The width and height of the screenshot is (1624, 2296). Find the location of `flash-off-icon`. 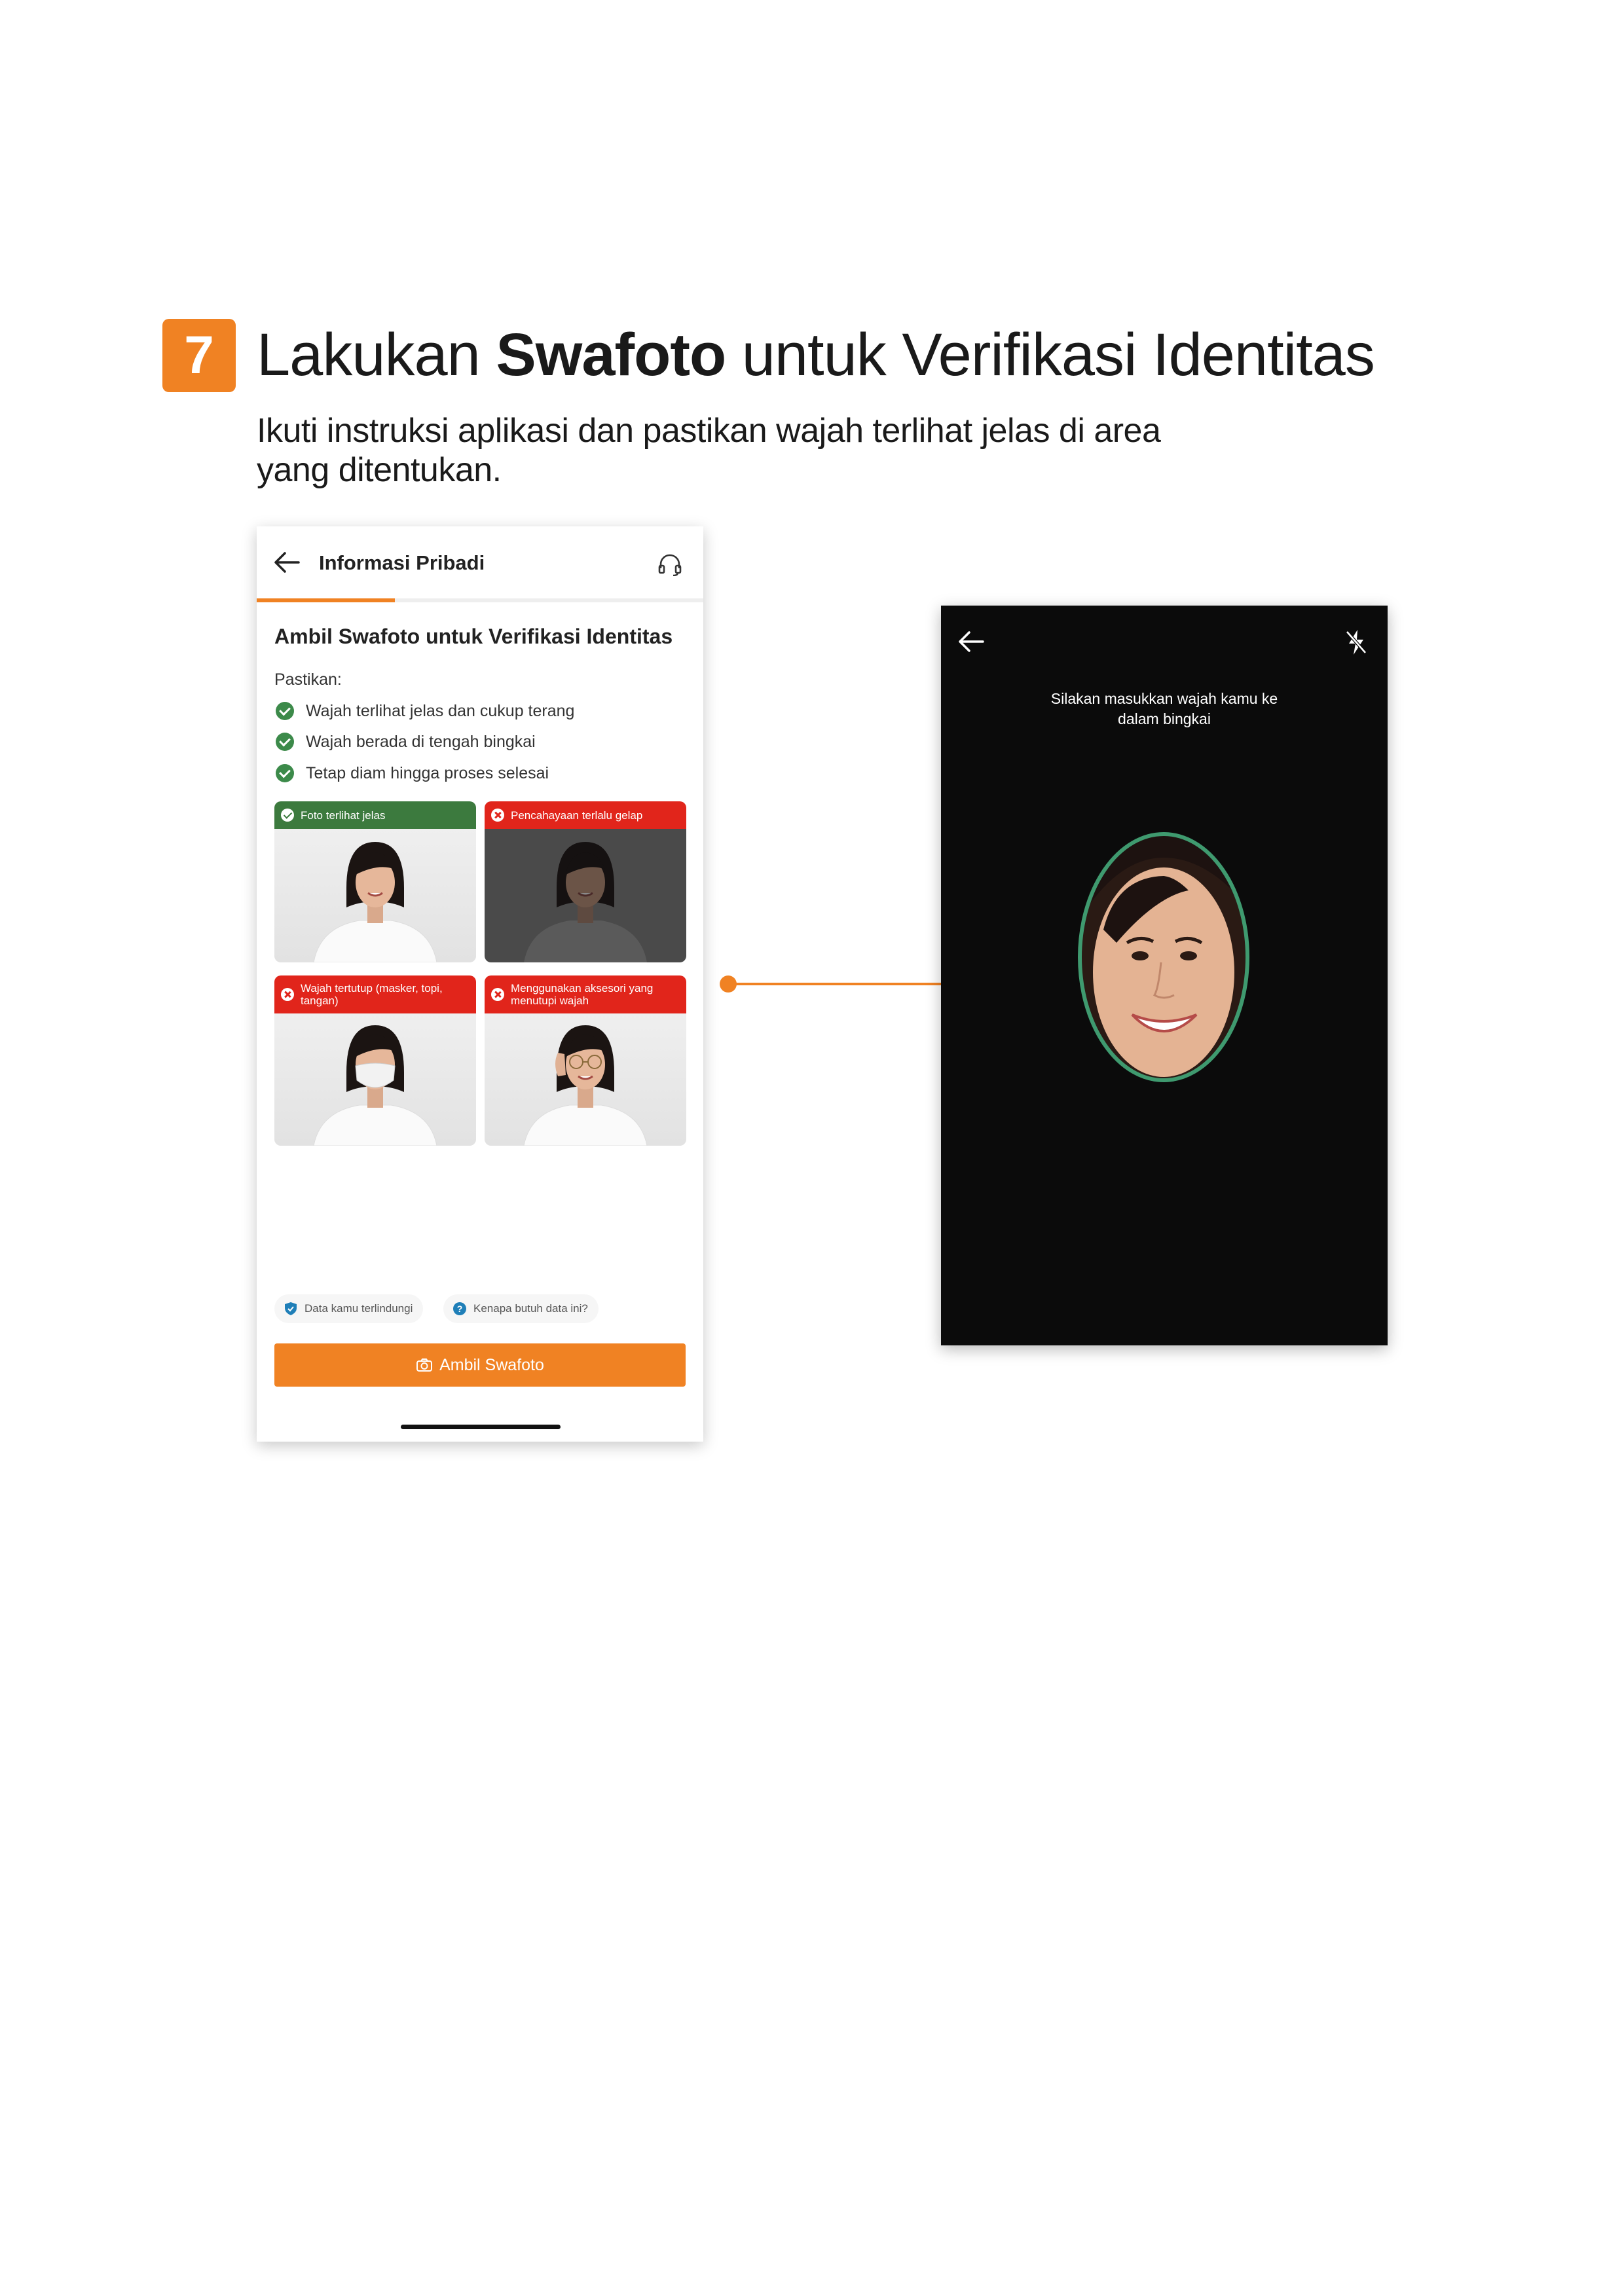

flash-off-icon is located at coordinates (1356, 642).